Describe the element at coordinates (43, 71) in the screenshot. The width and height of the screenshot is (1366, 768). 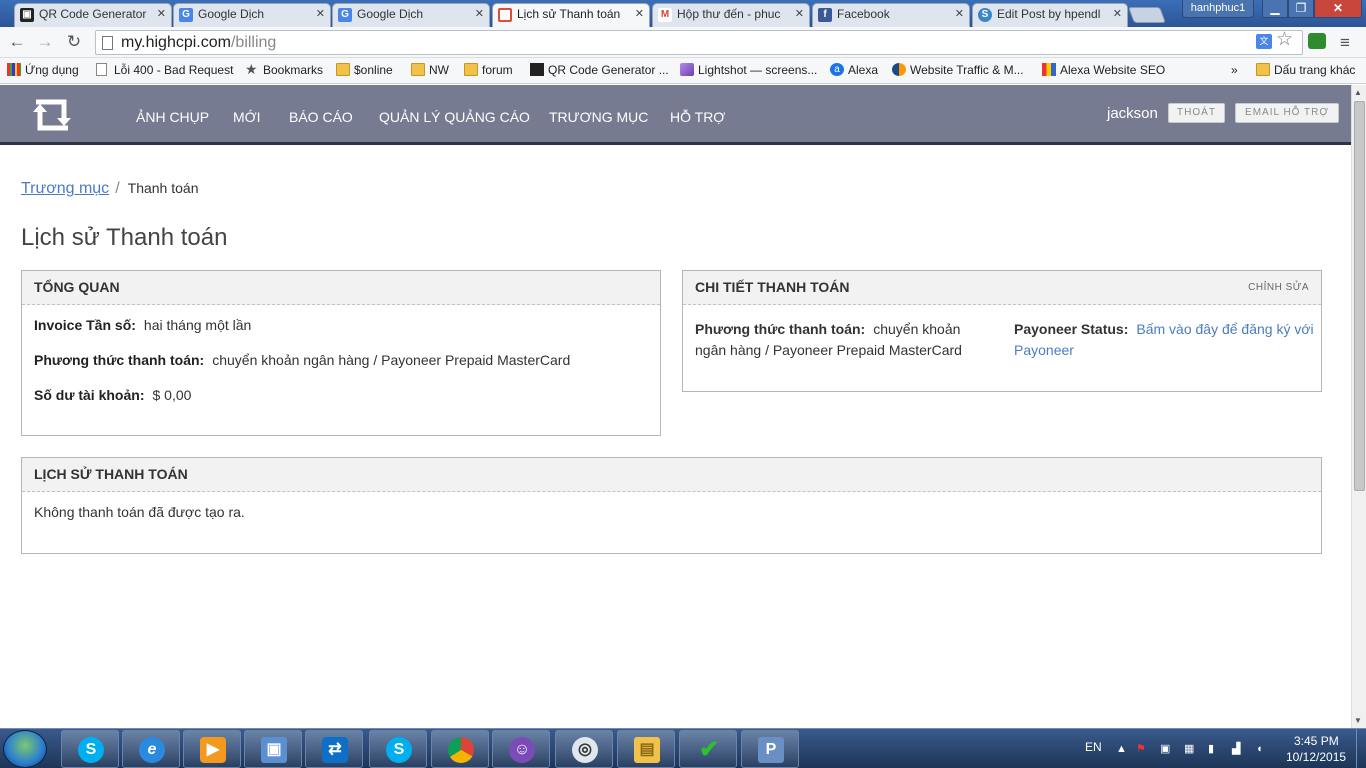
I see `bookmark-apps: Ứng dụng` at that location.